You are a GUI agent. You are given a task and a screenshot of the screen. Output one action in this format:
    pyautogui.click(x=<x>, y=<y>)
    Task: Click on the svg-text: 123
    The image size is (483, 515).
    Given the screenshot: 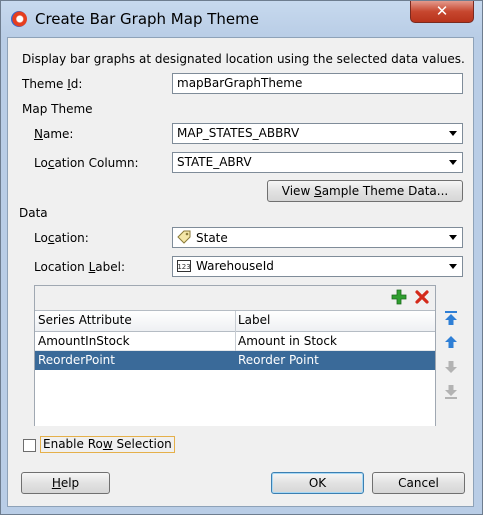 What is the action you would take?
    pyautogui.click(x=183, y=267)
    